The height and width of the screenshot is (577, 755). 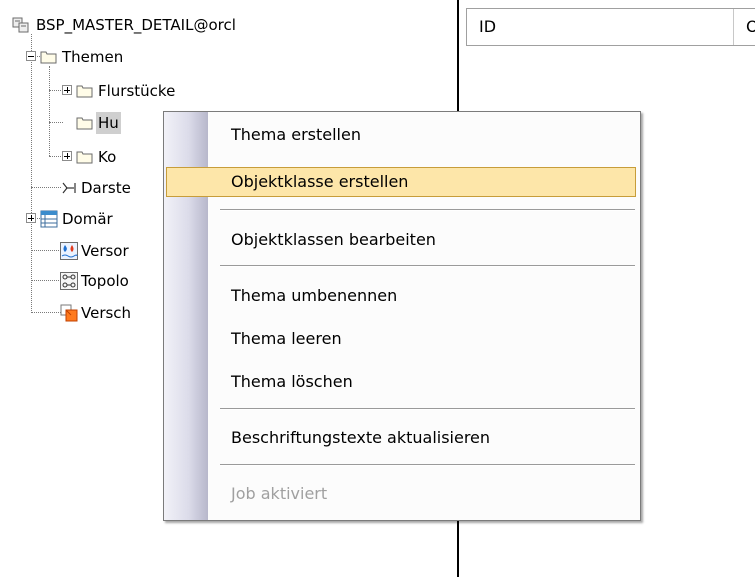 What do you see at coordinates (105, 281) in the screenshot?
I see `tree-node-label: Topolo` at bounding box center [105, 281].